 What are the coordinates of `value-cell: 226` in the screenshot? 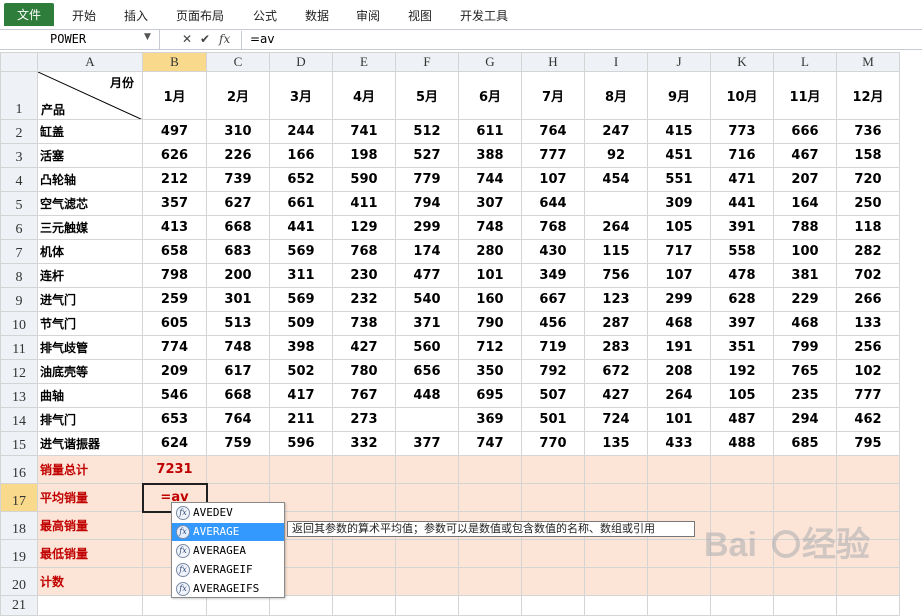 It's located at (238, 155).